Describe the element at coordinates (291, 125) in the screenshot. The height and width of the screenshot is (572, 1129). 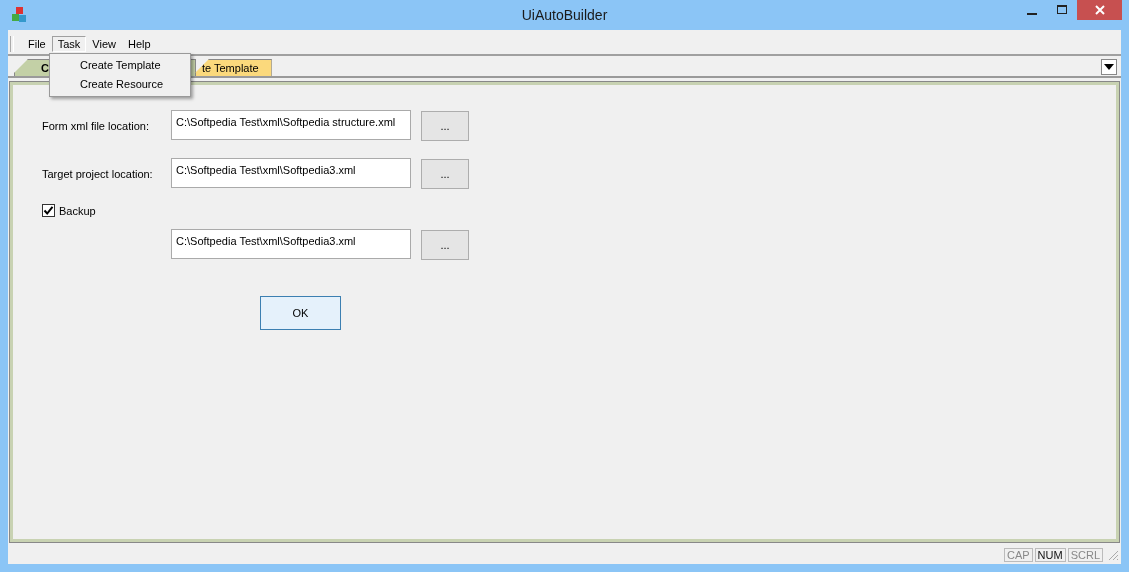
I see `path-field: C:\Softpedia Test\xml\Softpedia structure.xml` at that location.